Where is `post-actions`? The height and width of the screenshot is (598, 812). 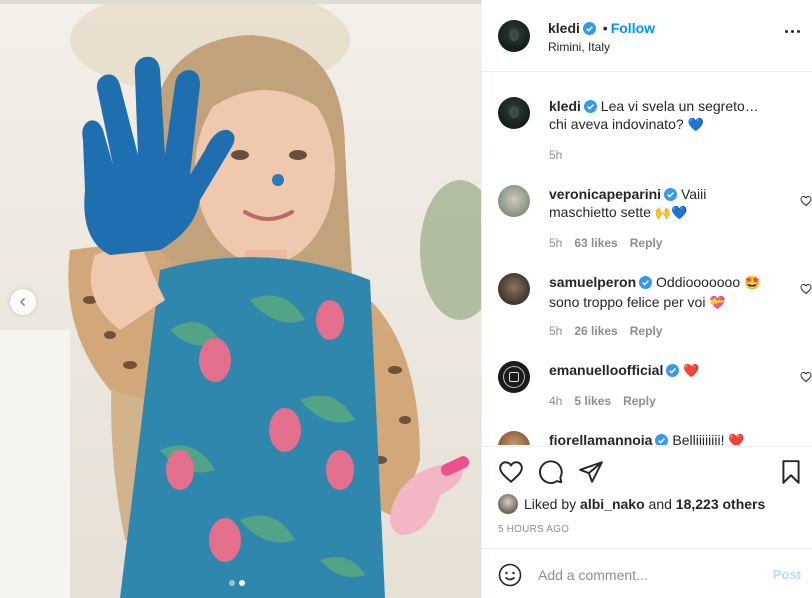
post-actions is located at coordinates (647, 470).